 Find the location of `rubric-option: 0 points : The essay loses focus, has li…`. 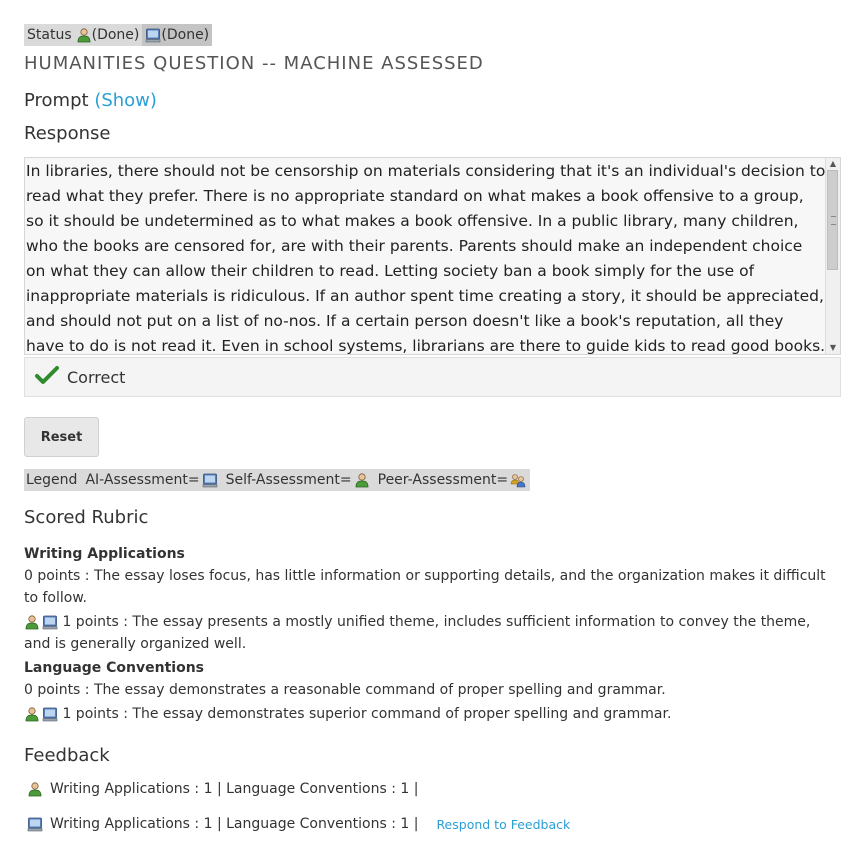

rubric-option: 0 points : The essay loses focus, has li… is located at coordinates (425, 587).